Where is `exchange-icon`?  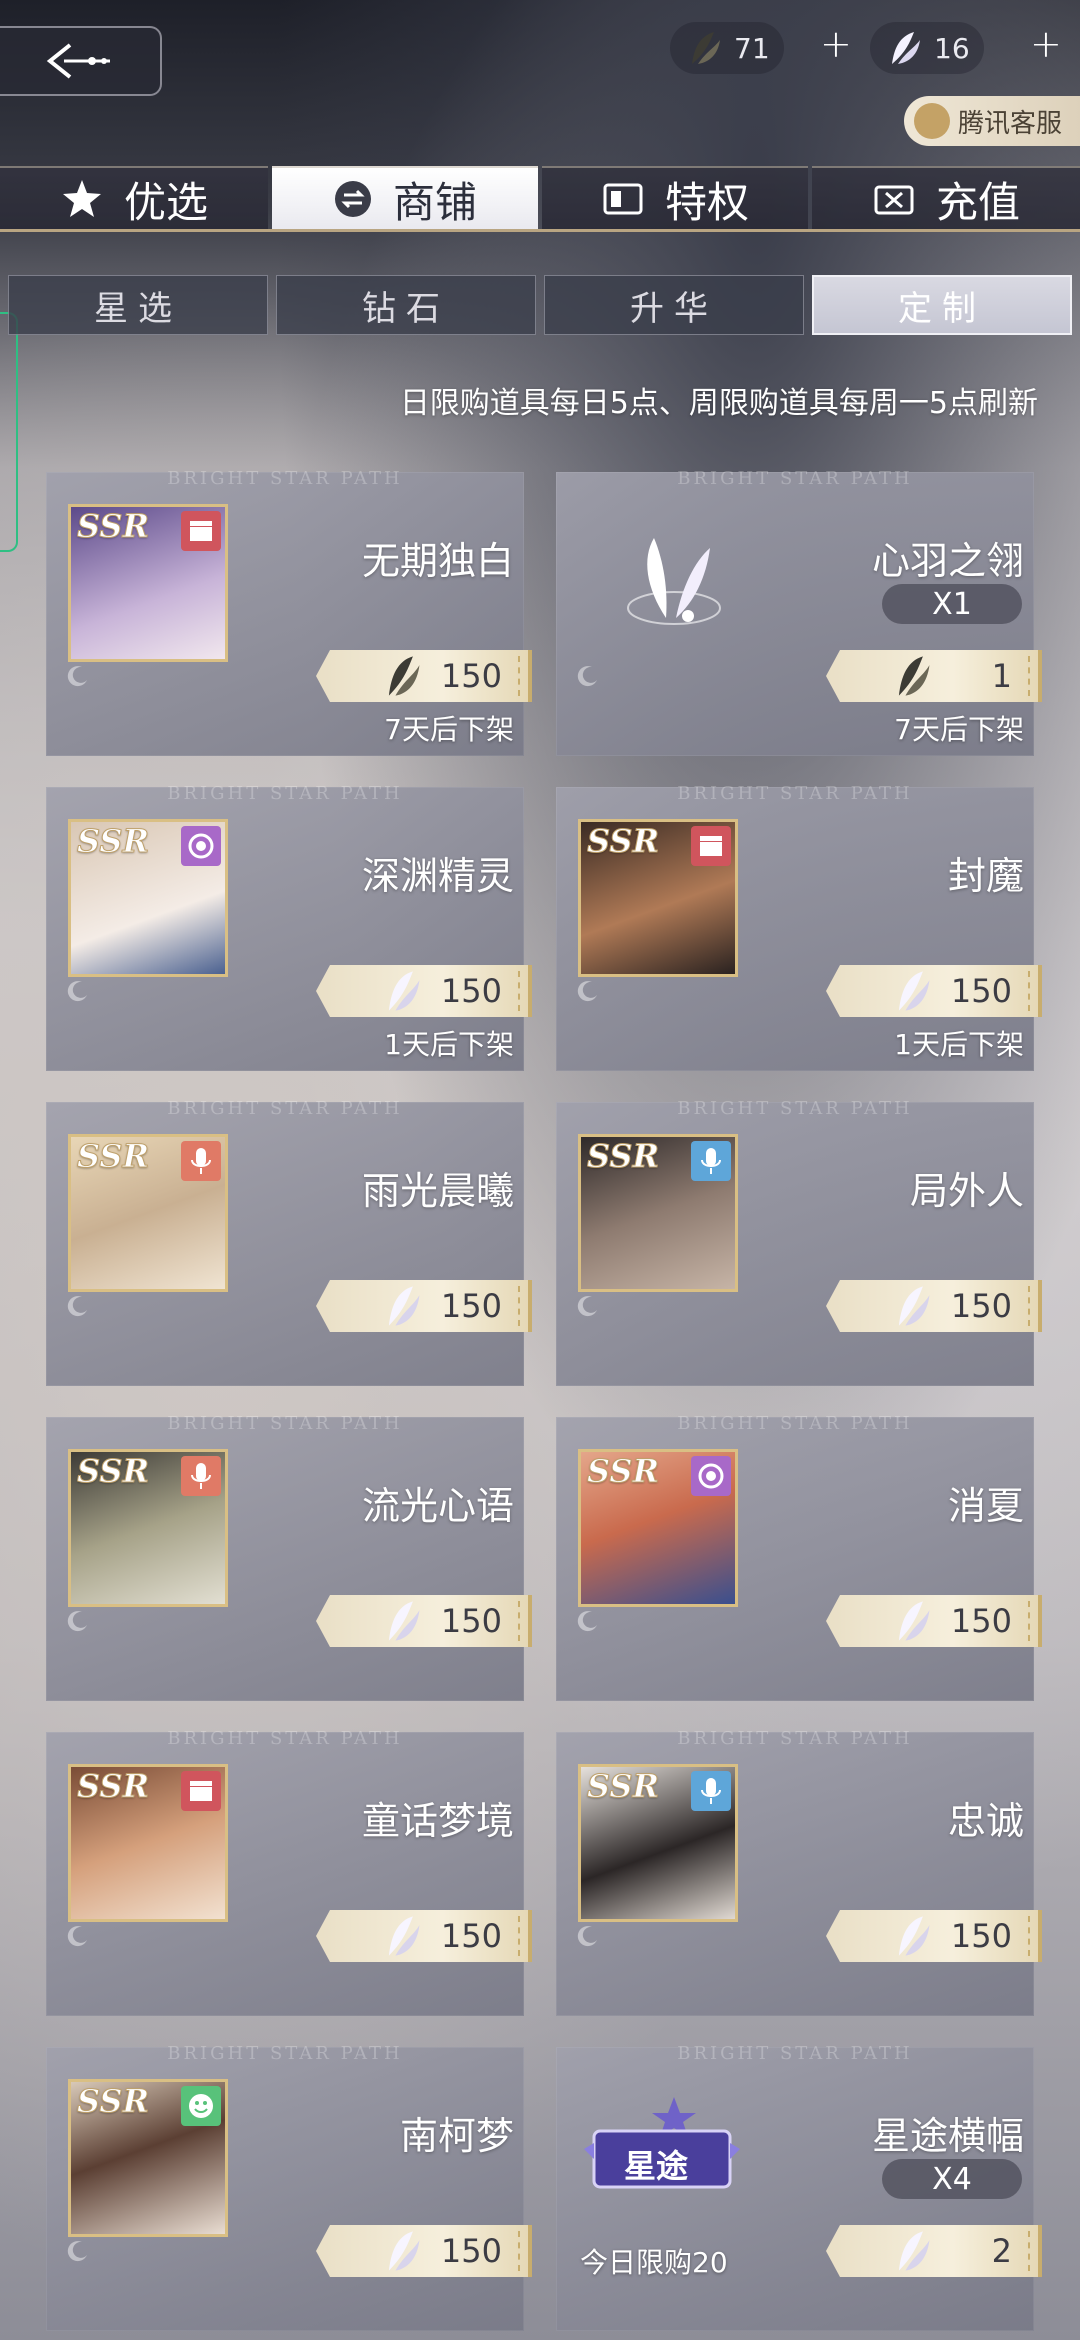 exchange-icon is located at coordinates (352, 199).